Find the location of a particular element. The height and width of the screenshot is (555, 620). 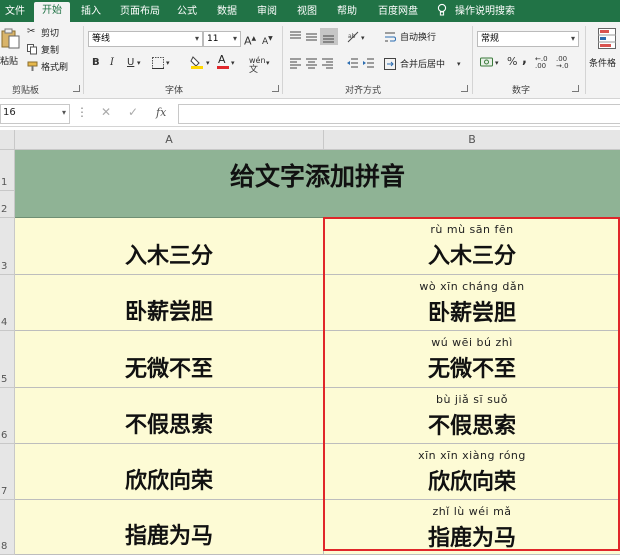

tab-data: 数据 is located at coordinates (227, 12).